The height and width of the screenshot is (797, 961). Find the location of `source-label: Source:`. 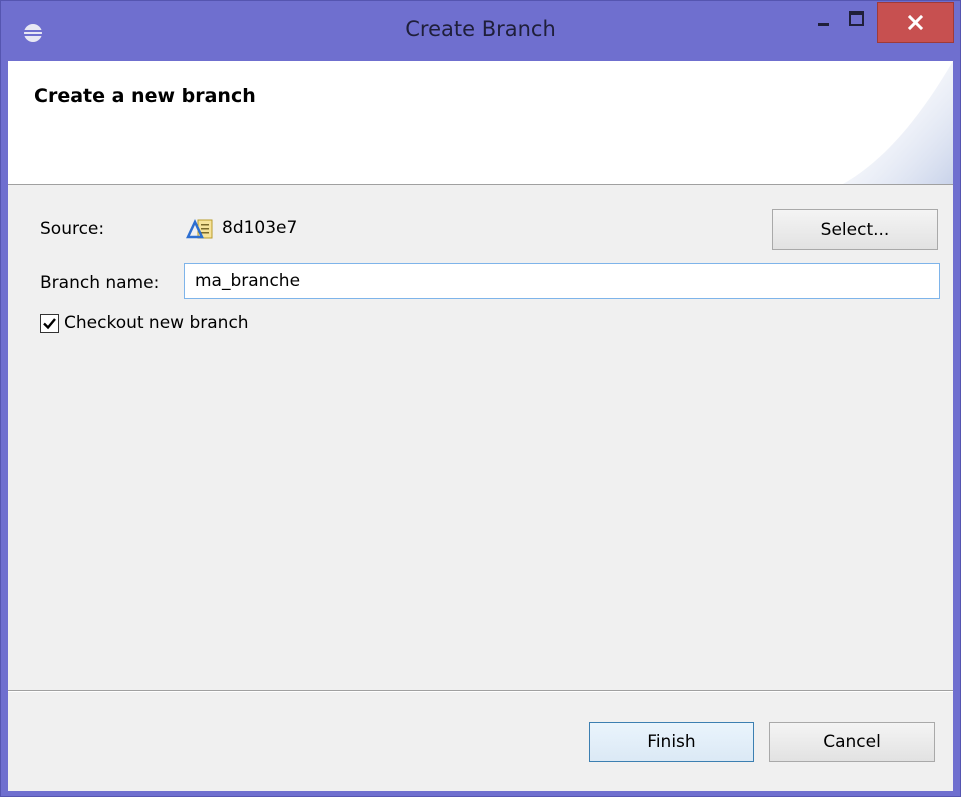

source-label: Source: is located at coordinates (72, 229).